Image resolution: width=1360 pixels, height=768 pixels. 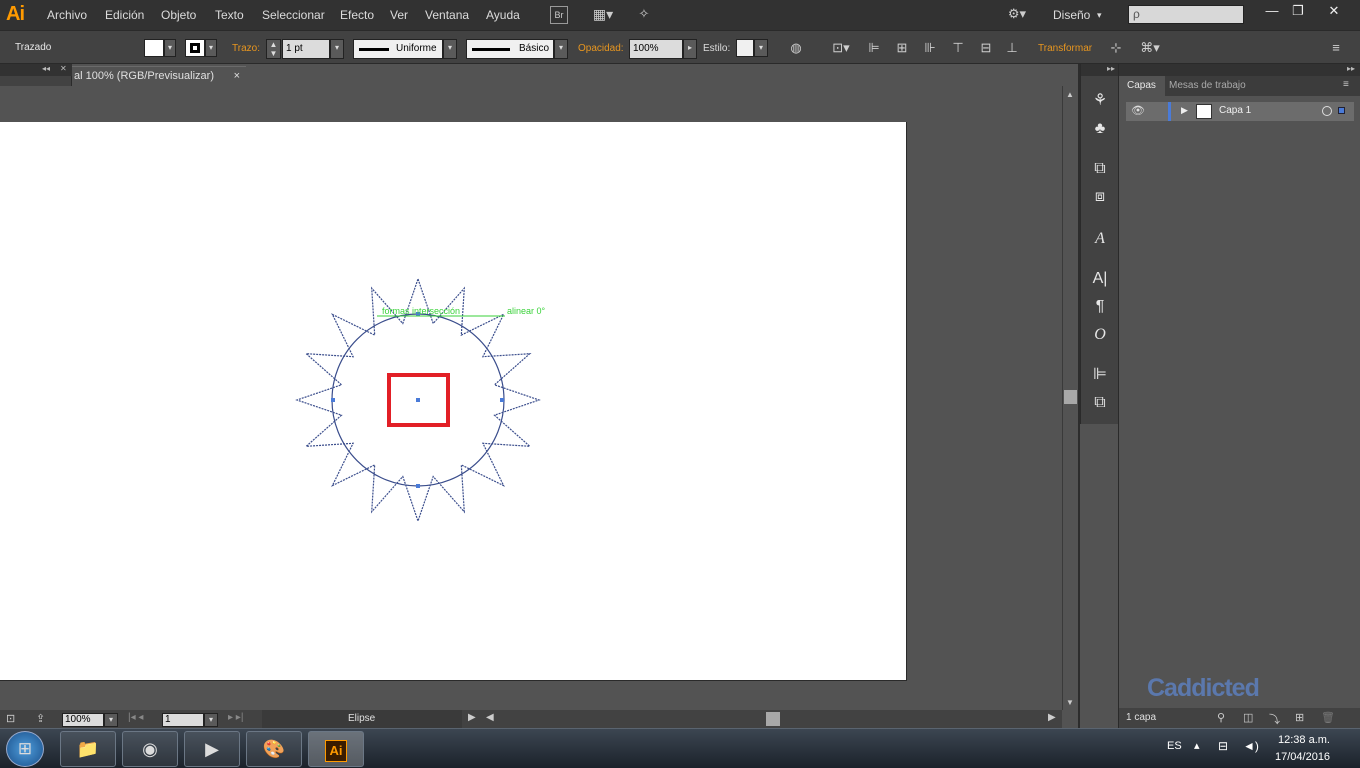 I want to click on new-layer-icon: ⊞, so click(x=1299, y=717).